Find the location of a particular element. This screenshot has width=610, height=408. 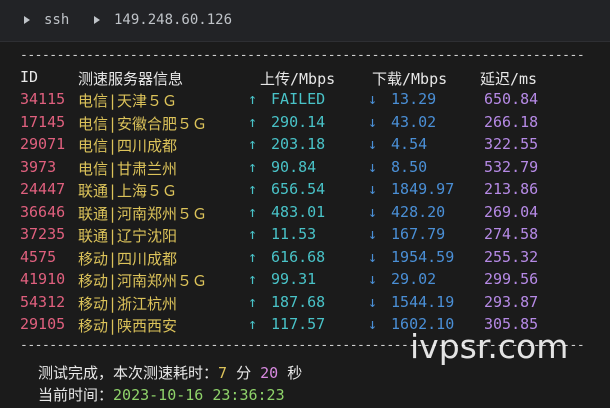

upload-speed: 483.01 is located at coordinates (298, 211).